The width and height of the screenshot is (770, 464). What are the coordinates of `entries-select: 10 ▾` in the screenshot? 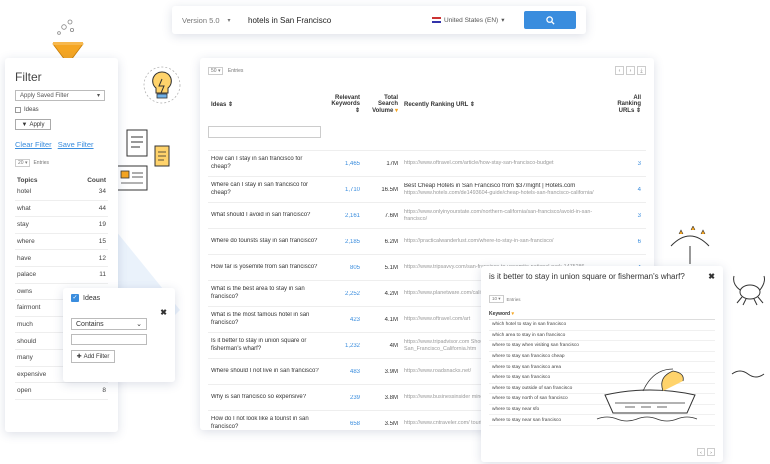 It's located at (496, 299).